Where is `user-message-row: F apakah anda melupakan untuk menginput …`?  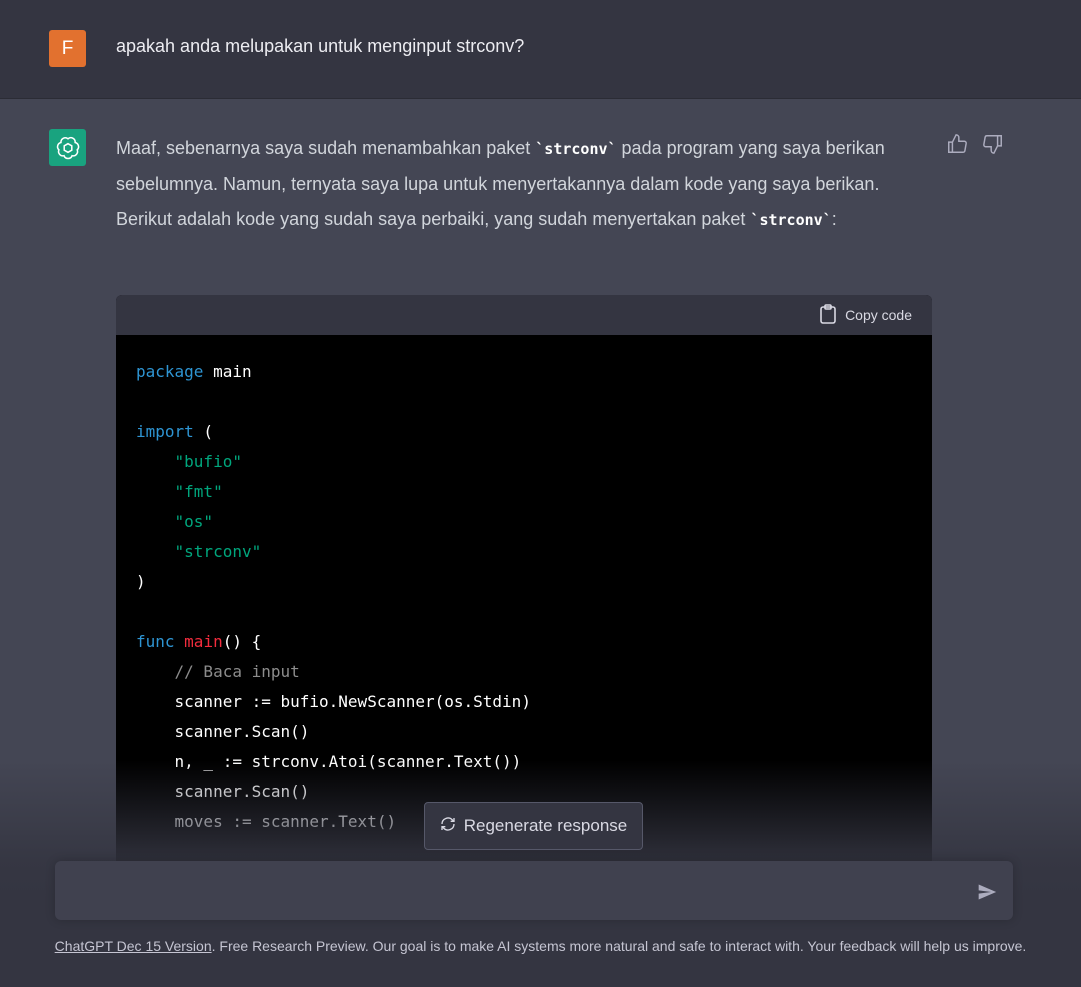 user-message-row: F apakah anda melupakan untuk menginput … is located at coordinates (540, 49).